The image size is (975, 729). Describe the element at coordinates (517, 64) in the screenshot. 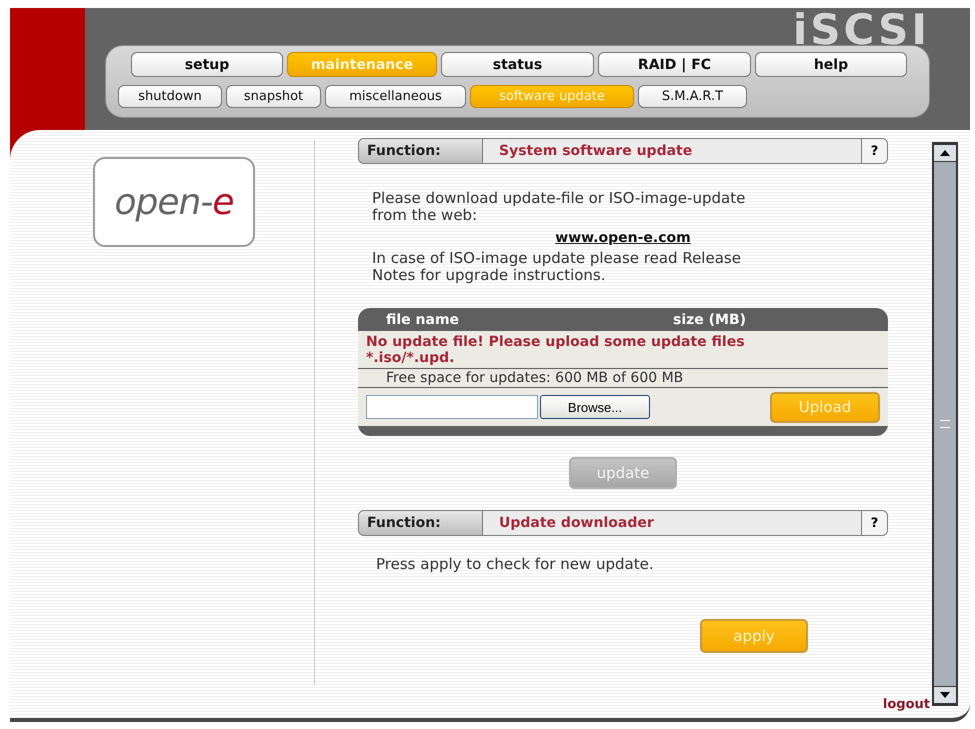

I see `main-tab: status` at that location.